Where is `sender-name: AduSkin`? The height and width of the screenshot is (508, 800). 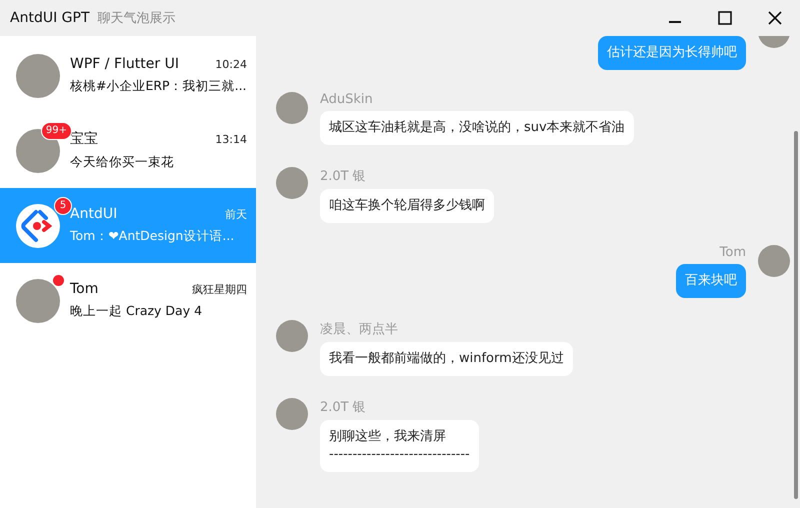 sender-name: AduSkin is located at coordinates (346, 99).